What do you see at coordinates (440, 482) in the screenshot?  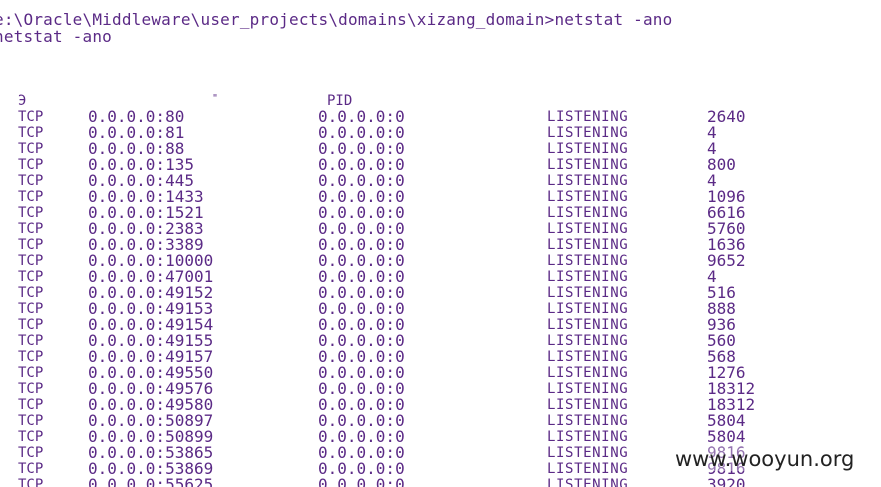 I see `table-row: TCP 0.0.0.0:55625 0.0.0.0:0 LISTENING 3920` at bounding box center [440, 482].